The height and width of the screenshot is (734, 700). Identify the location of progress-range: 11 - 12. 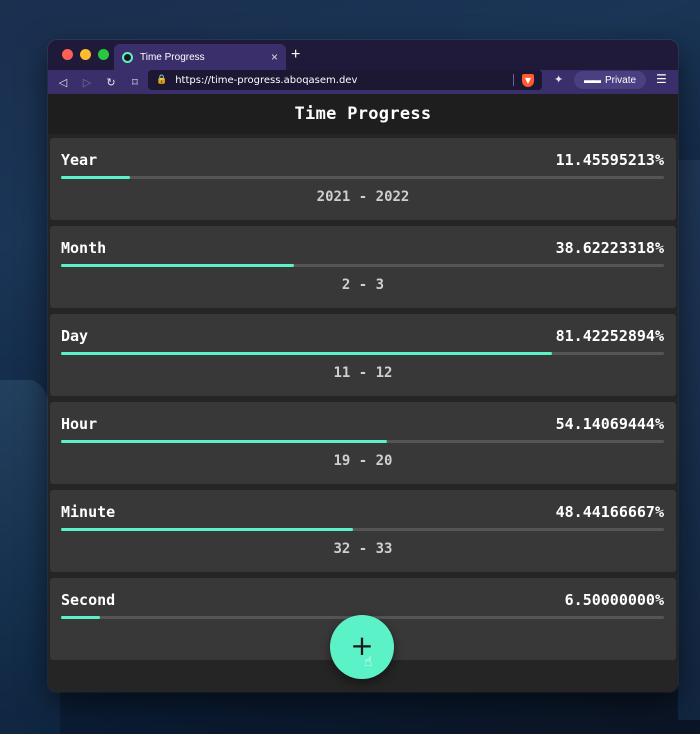
(363, 373).